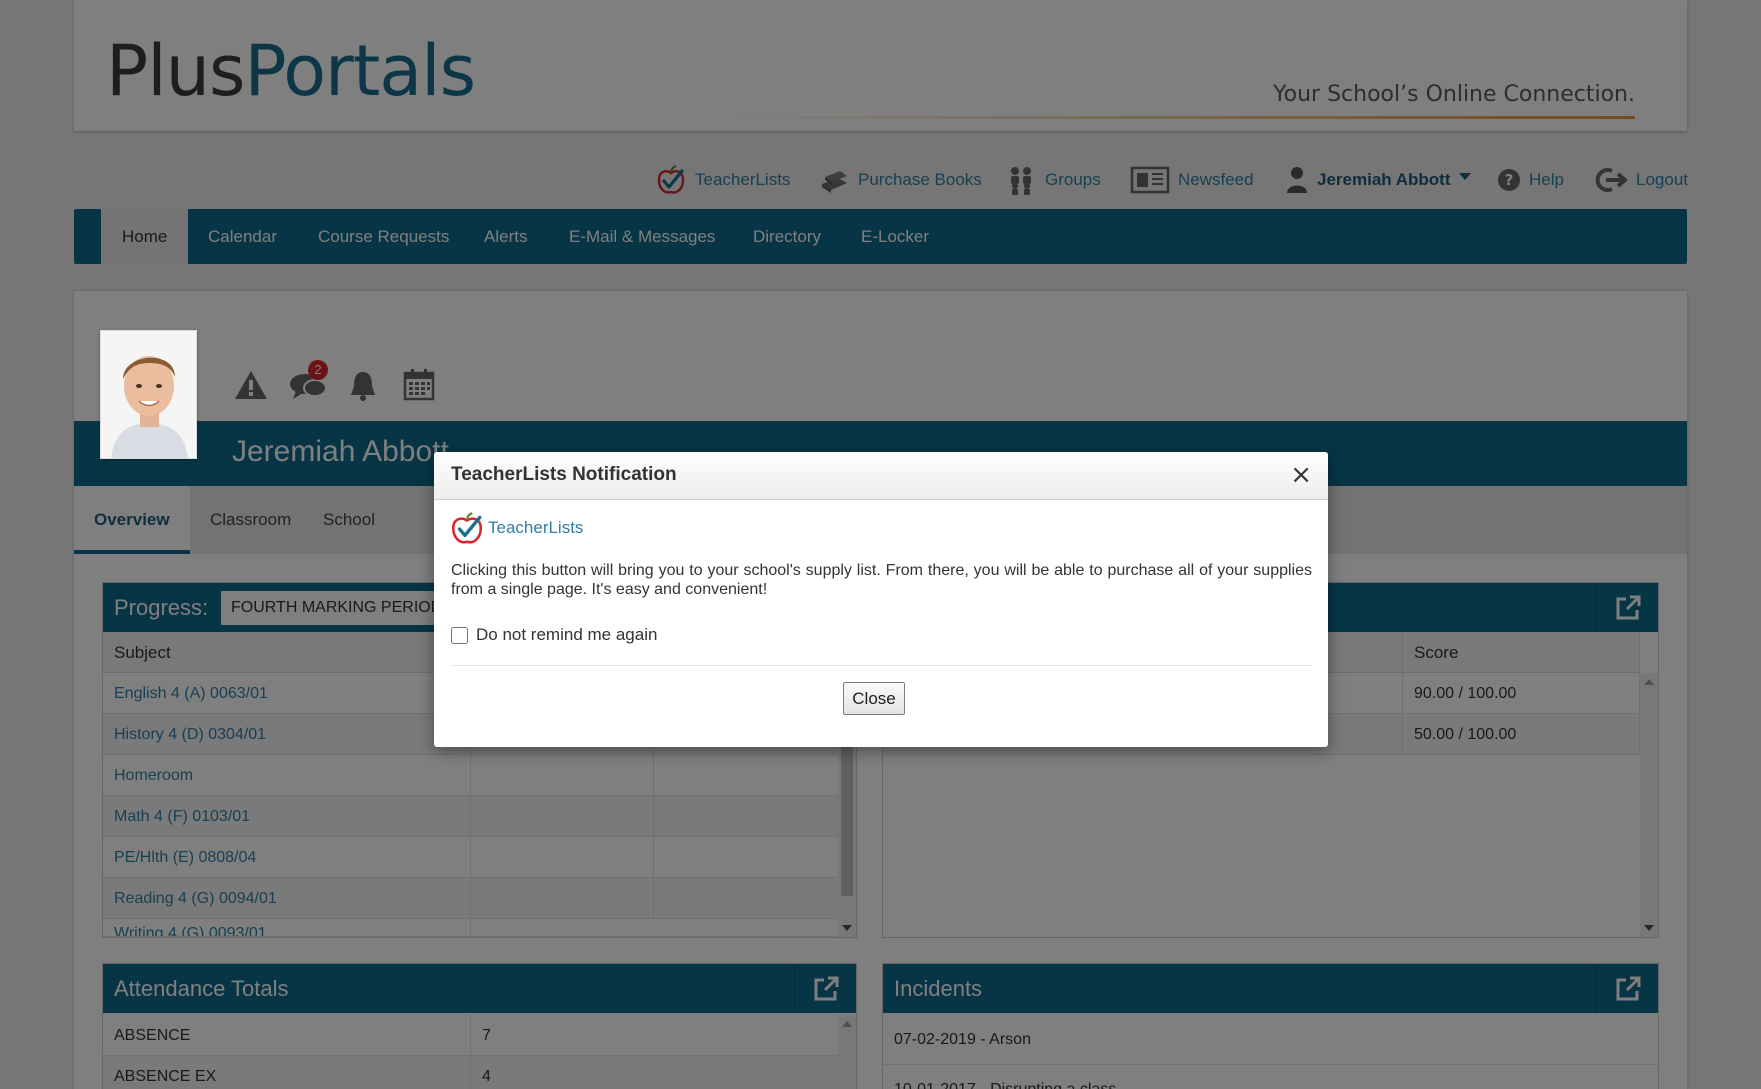  Describe the element at coordinates (1301, 475) in the screenshot. I see `close-icon: ×` at that location.